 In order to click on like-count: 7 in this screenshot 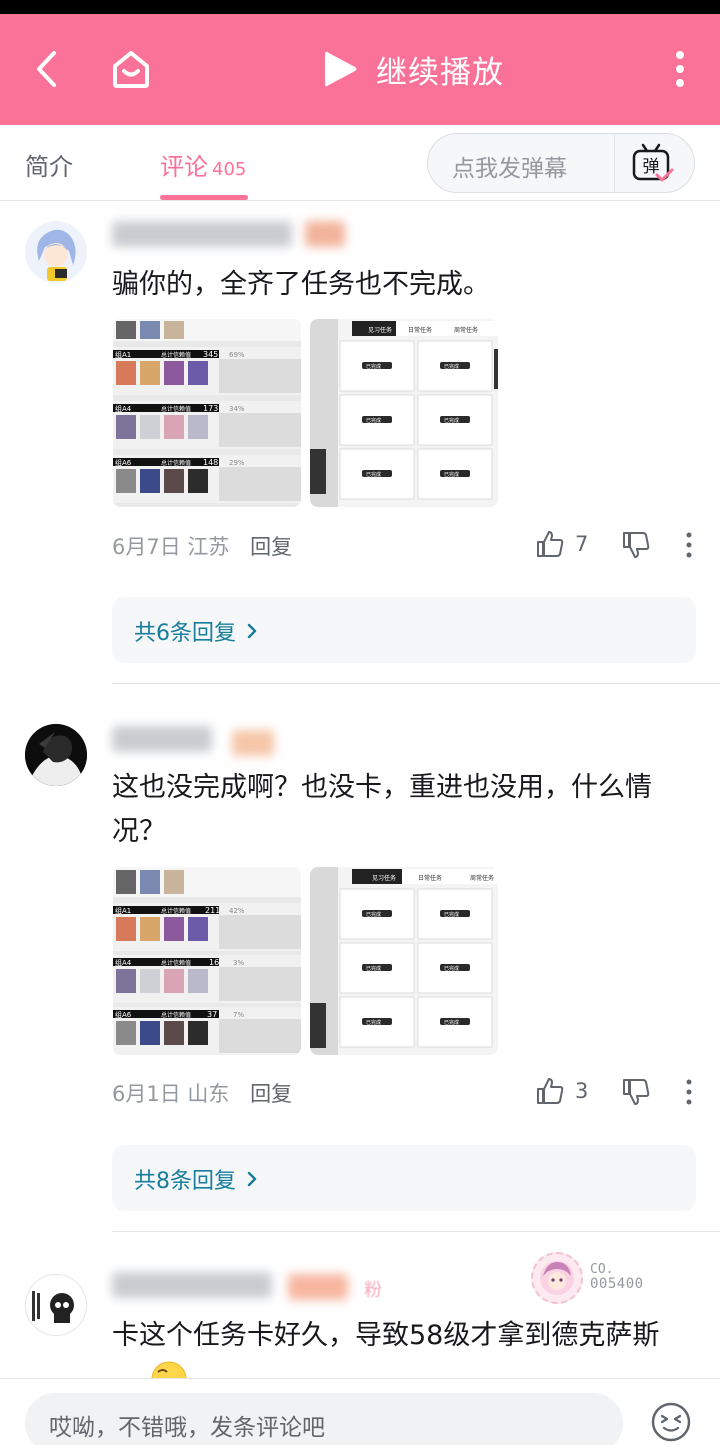, I will do `click(582, 544)`.